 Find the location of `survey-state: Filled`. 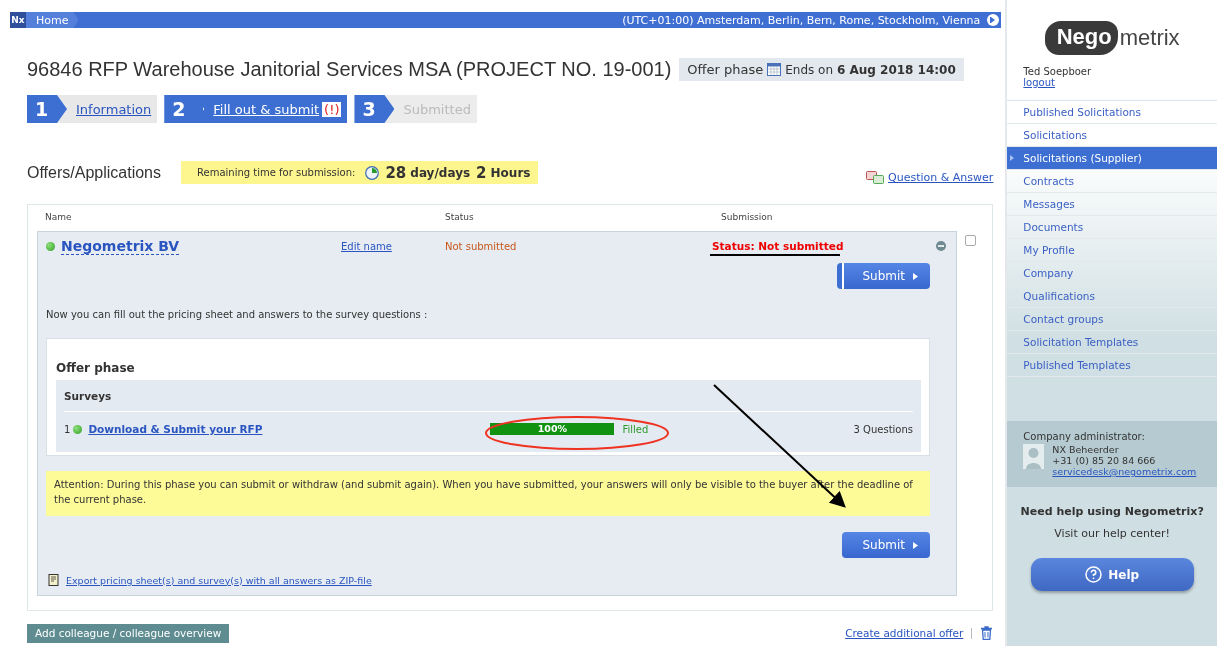

survey-state: Filled is located at coordinates (635, 429).